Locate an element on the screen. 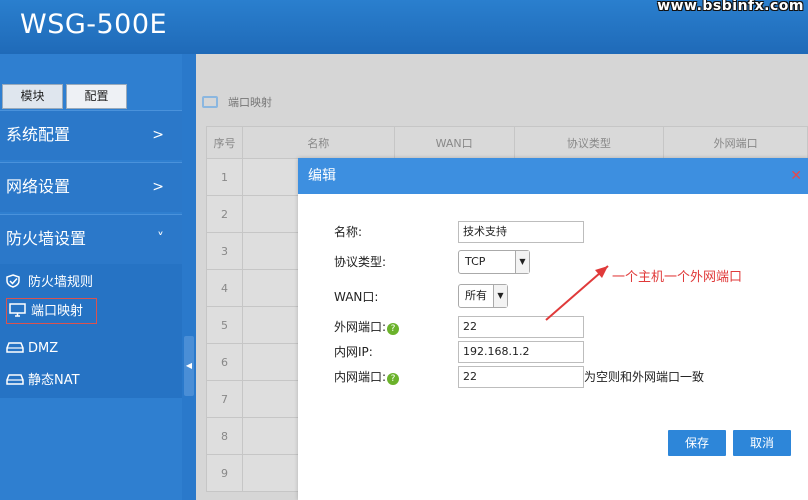 Image resolution: width=808 pixels, height=500 pixels. submenu-dmz: DMZ is located at coordinates (91, 349).